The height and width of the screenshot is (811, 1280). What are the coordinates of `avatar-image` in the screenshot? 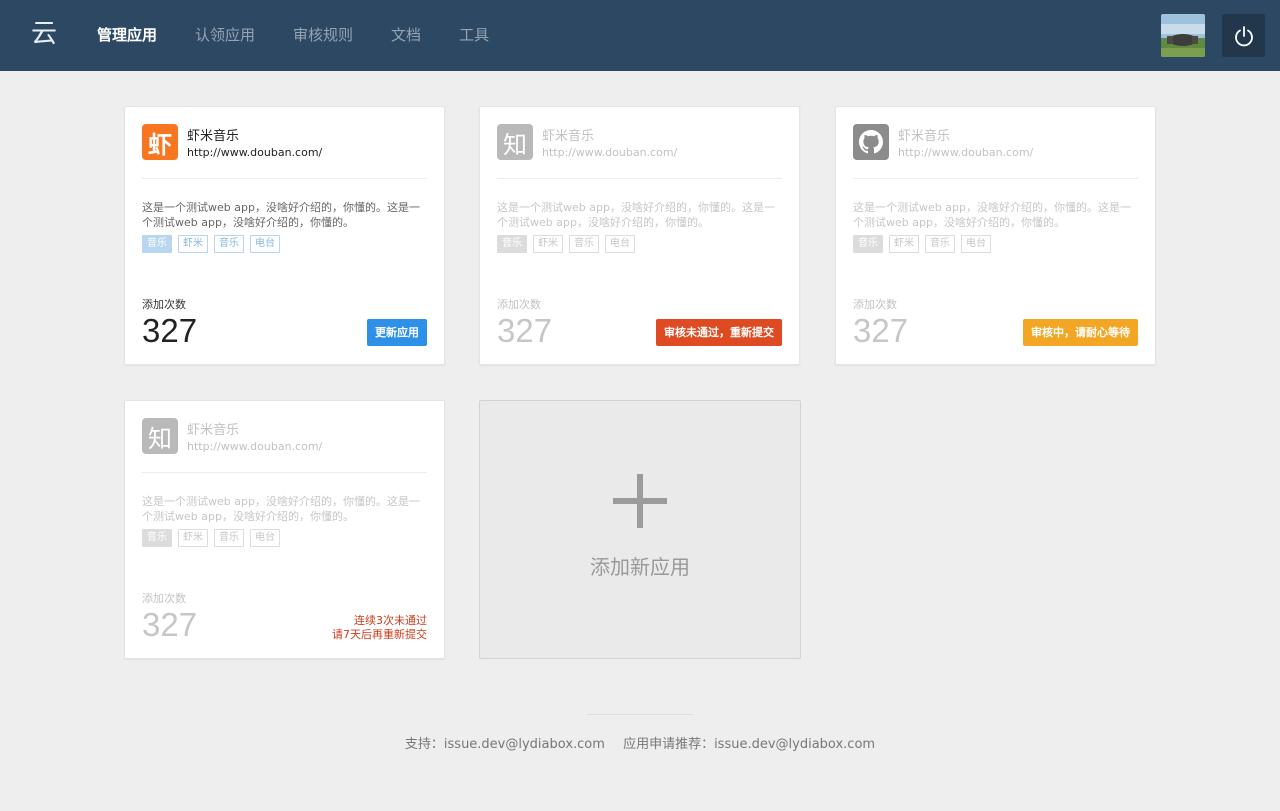 It's located at (1183, 35).